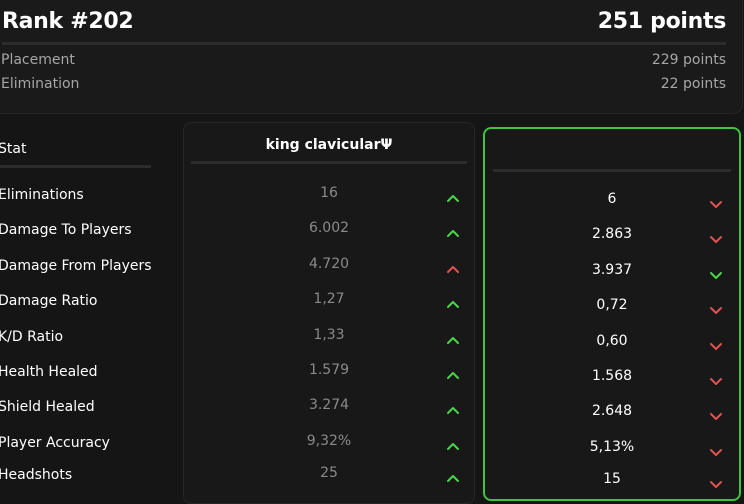  I want to click on player2-stat-value: 1.568, so click(612, 376).